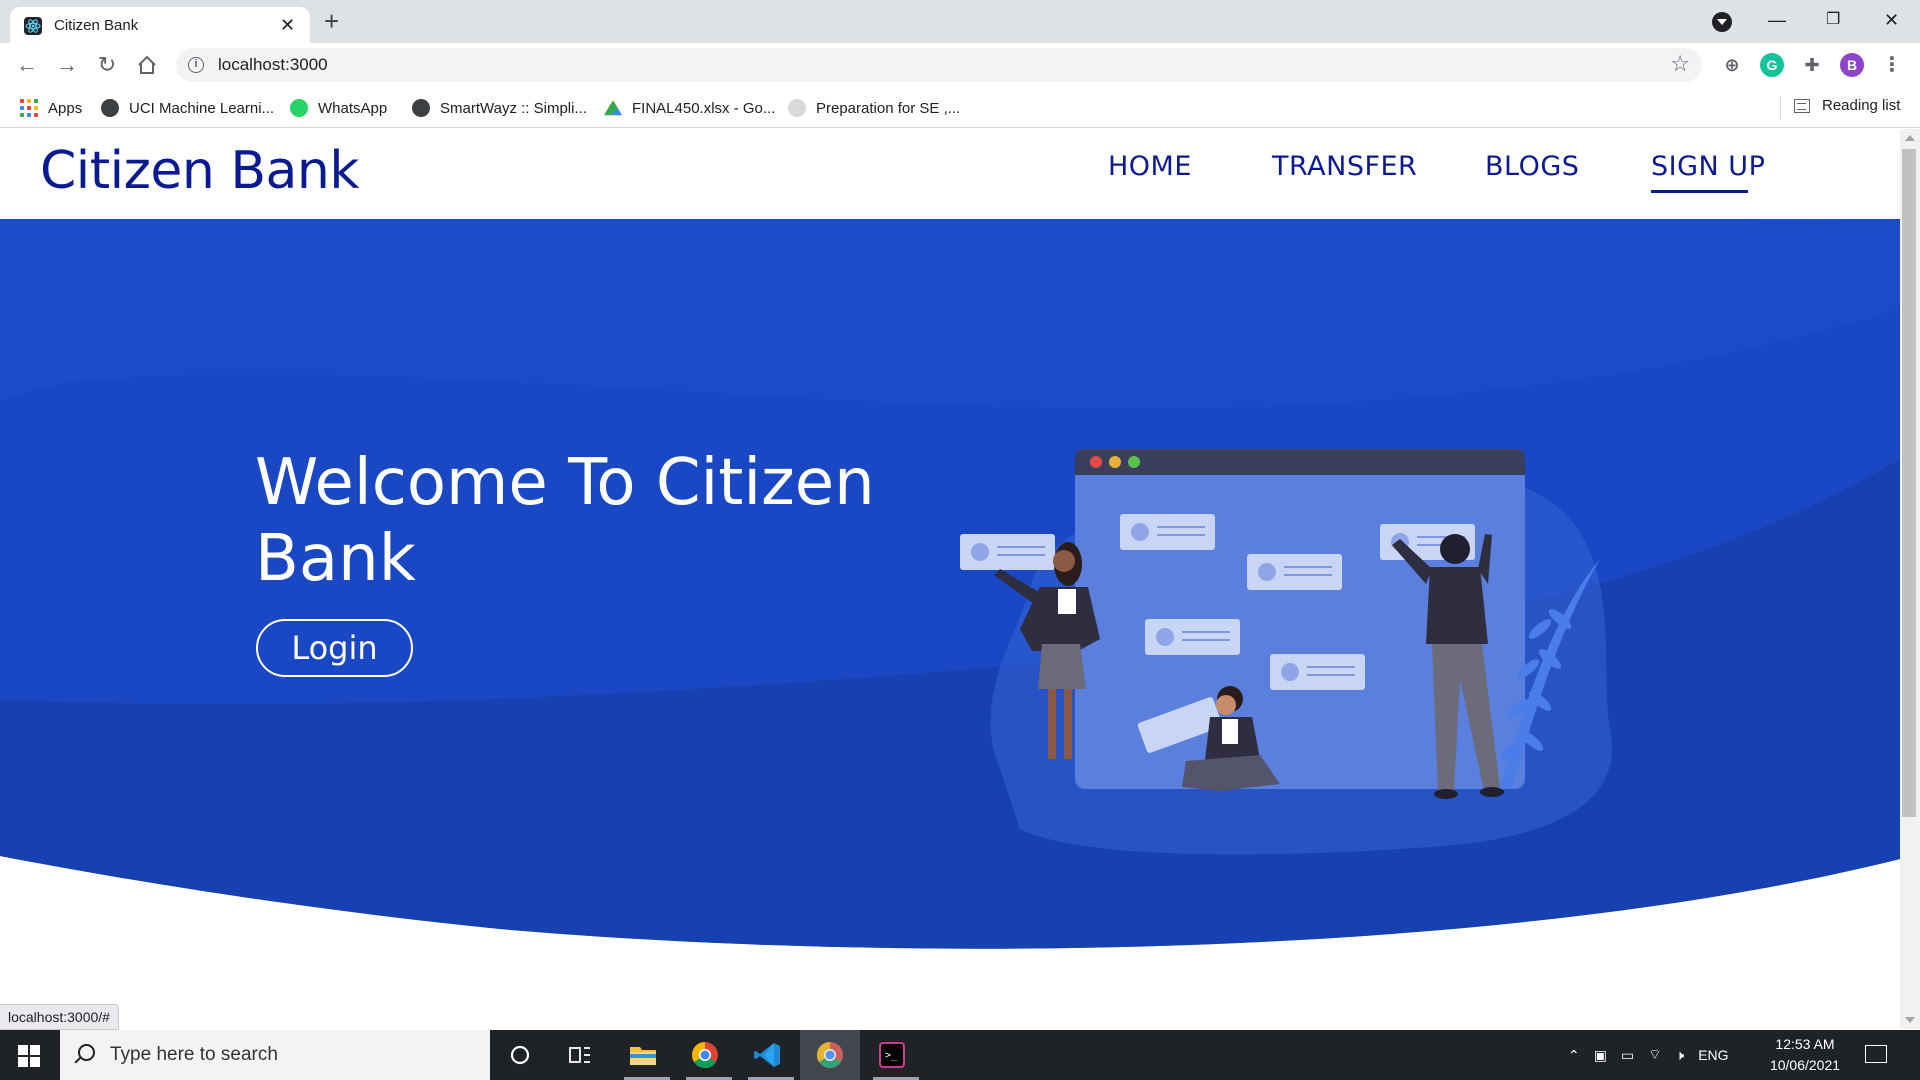 This screenshot has width=1920, height=1080. I want to click on taskbar-search-box: Type here to search, so click(275, 1055).